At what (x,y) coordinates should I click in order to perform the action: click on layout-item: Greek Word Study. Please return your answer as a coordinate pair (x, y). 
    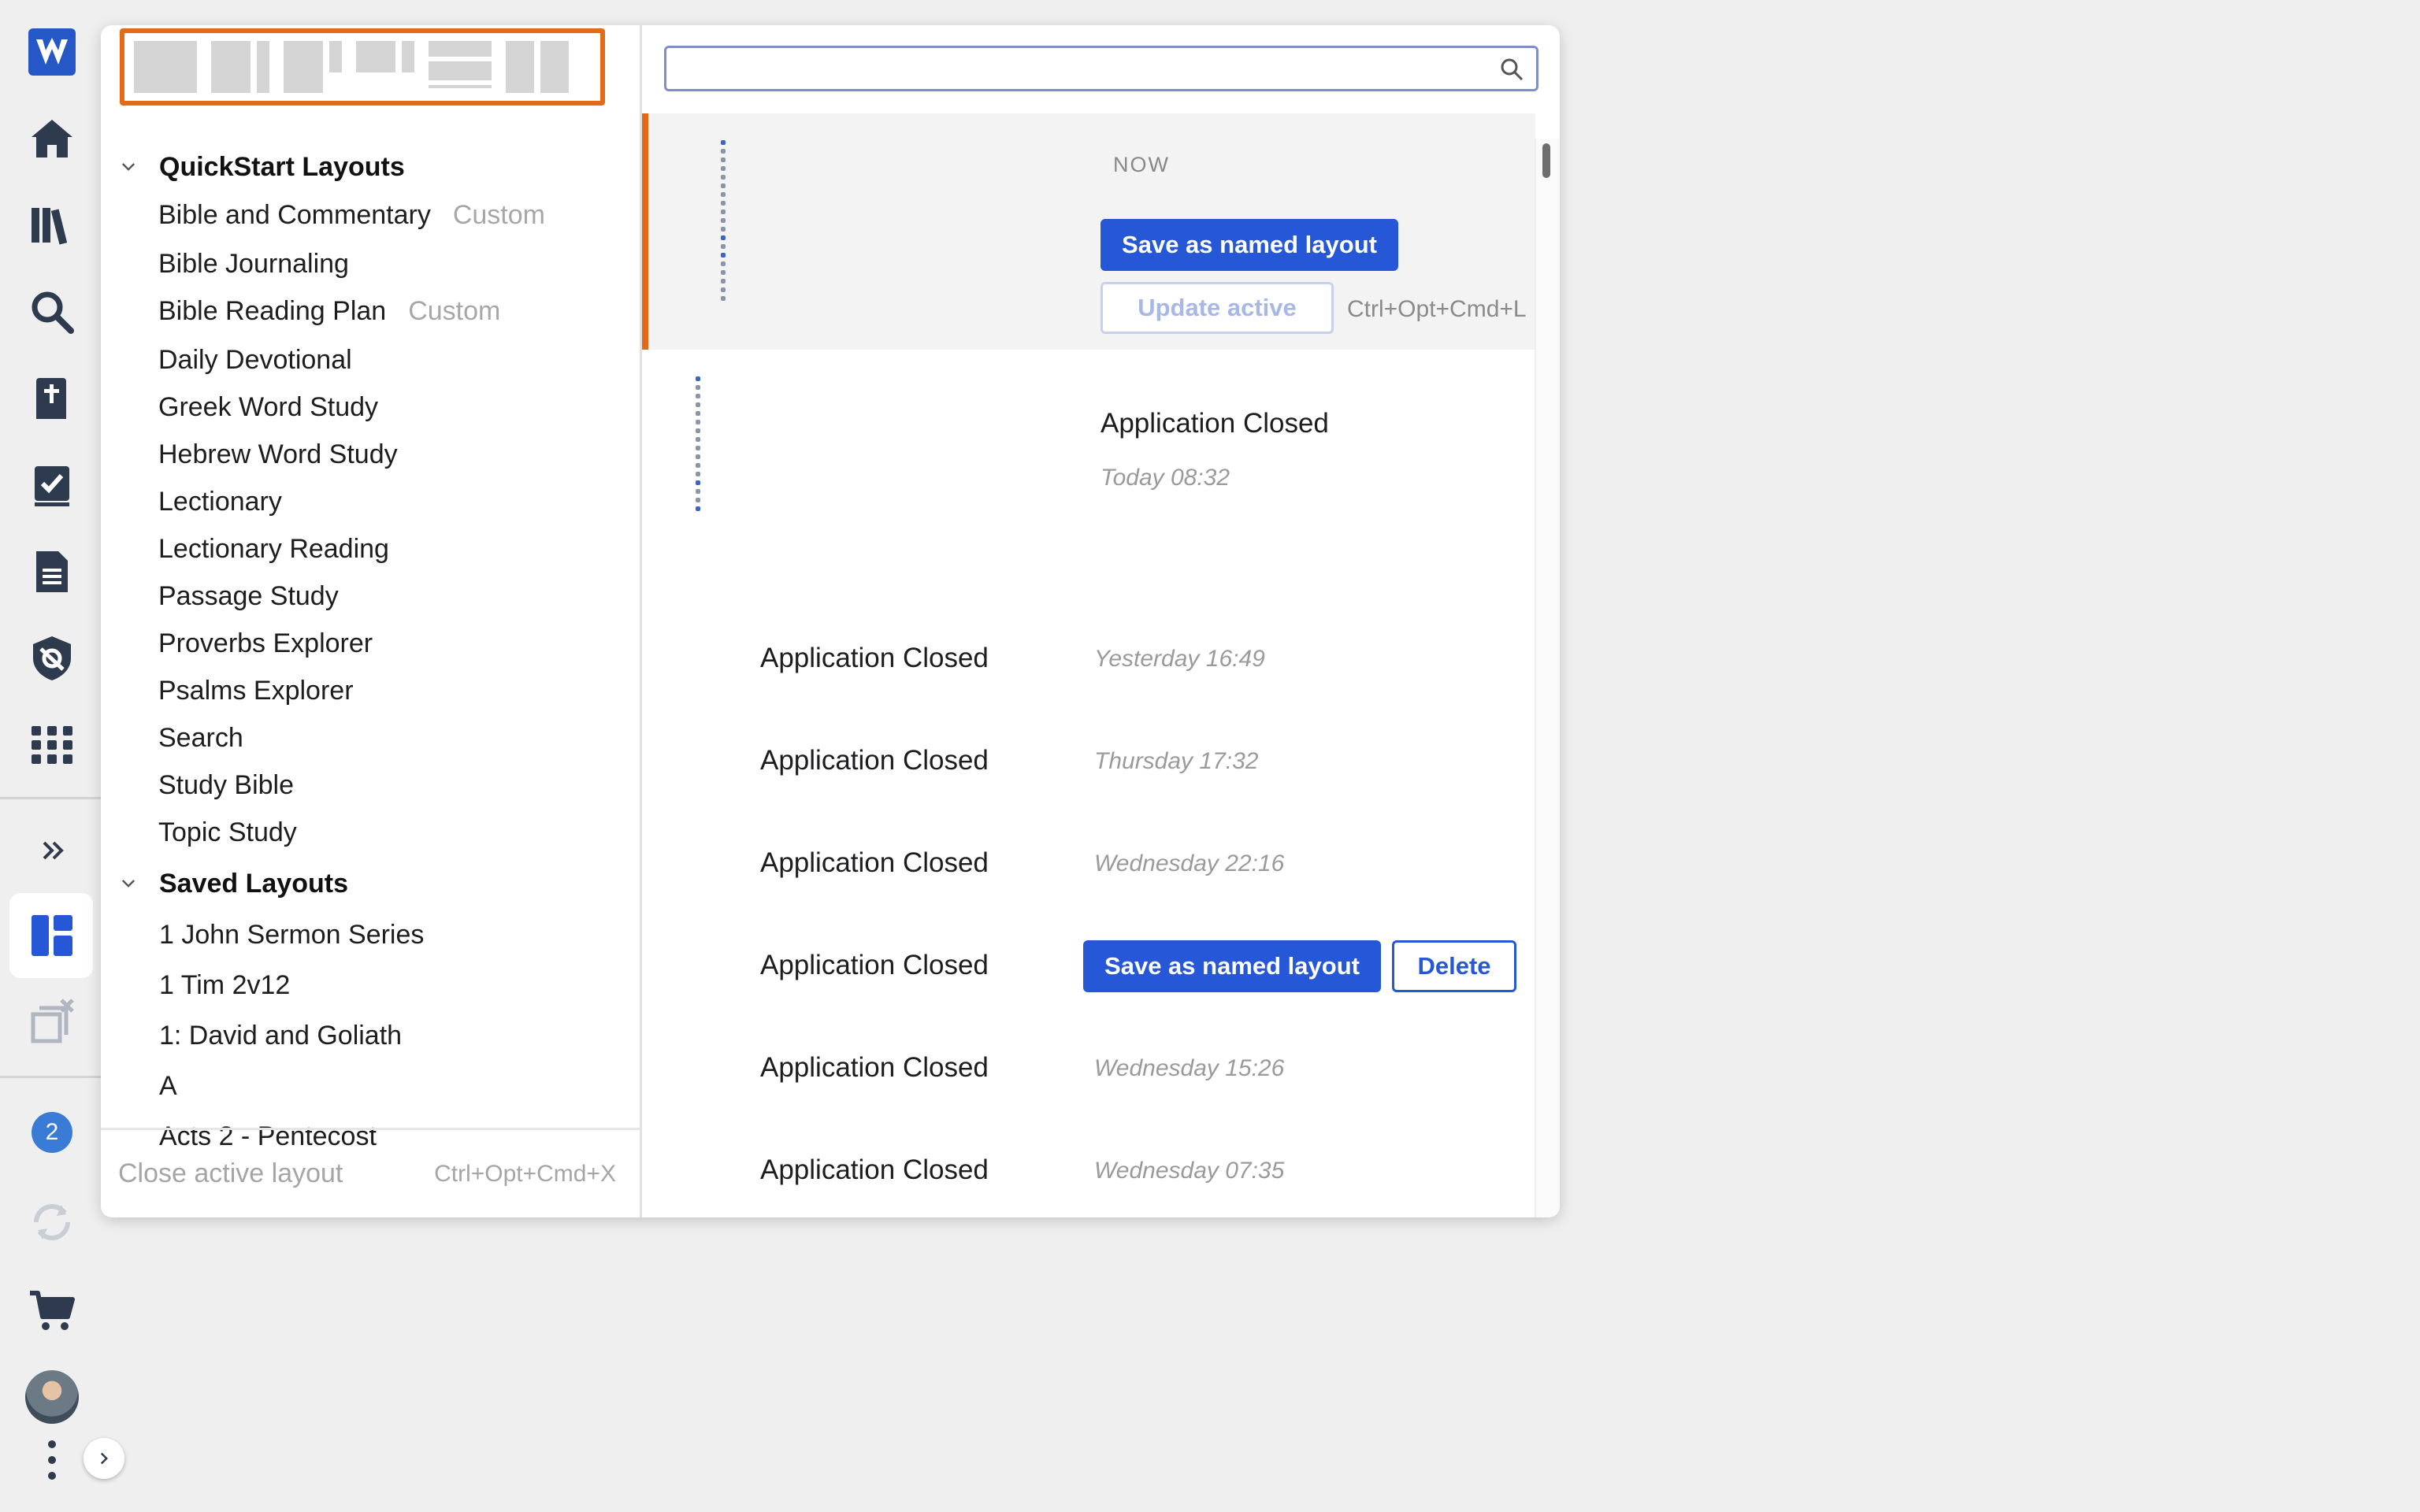
    Looking at the image, I should click on (268, 407).